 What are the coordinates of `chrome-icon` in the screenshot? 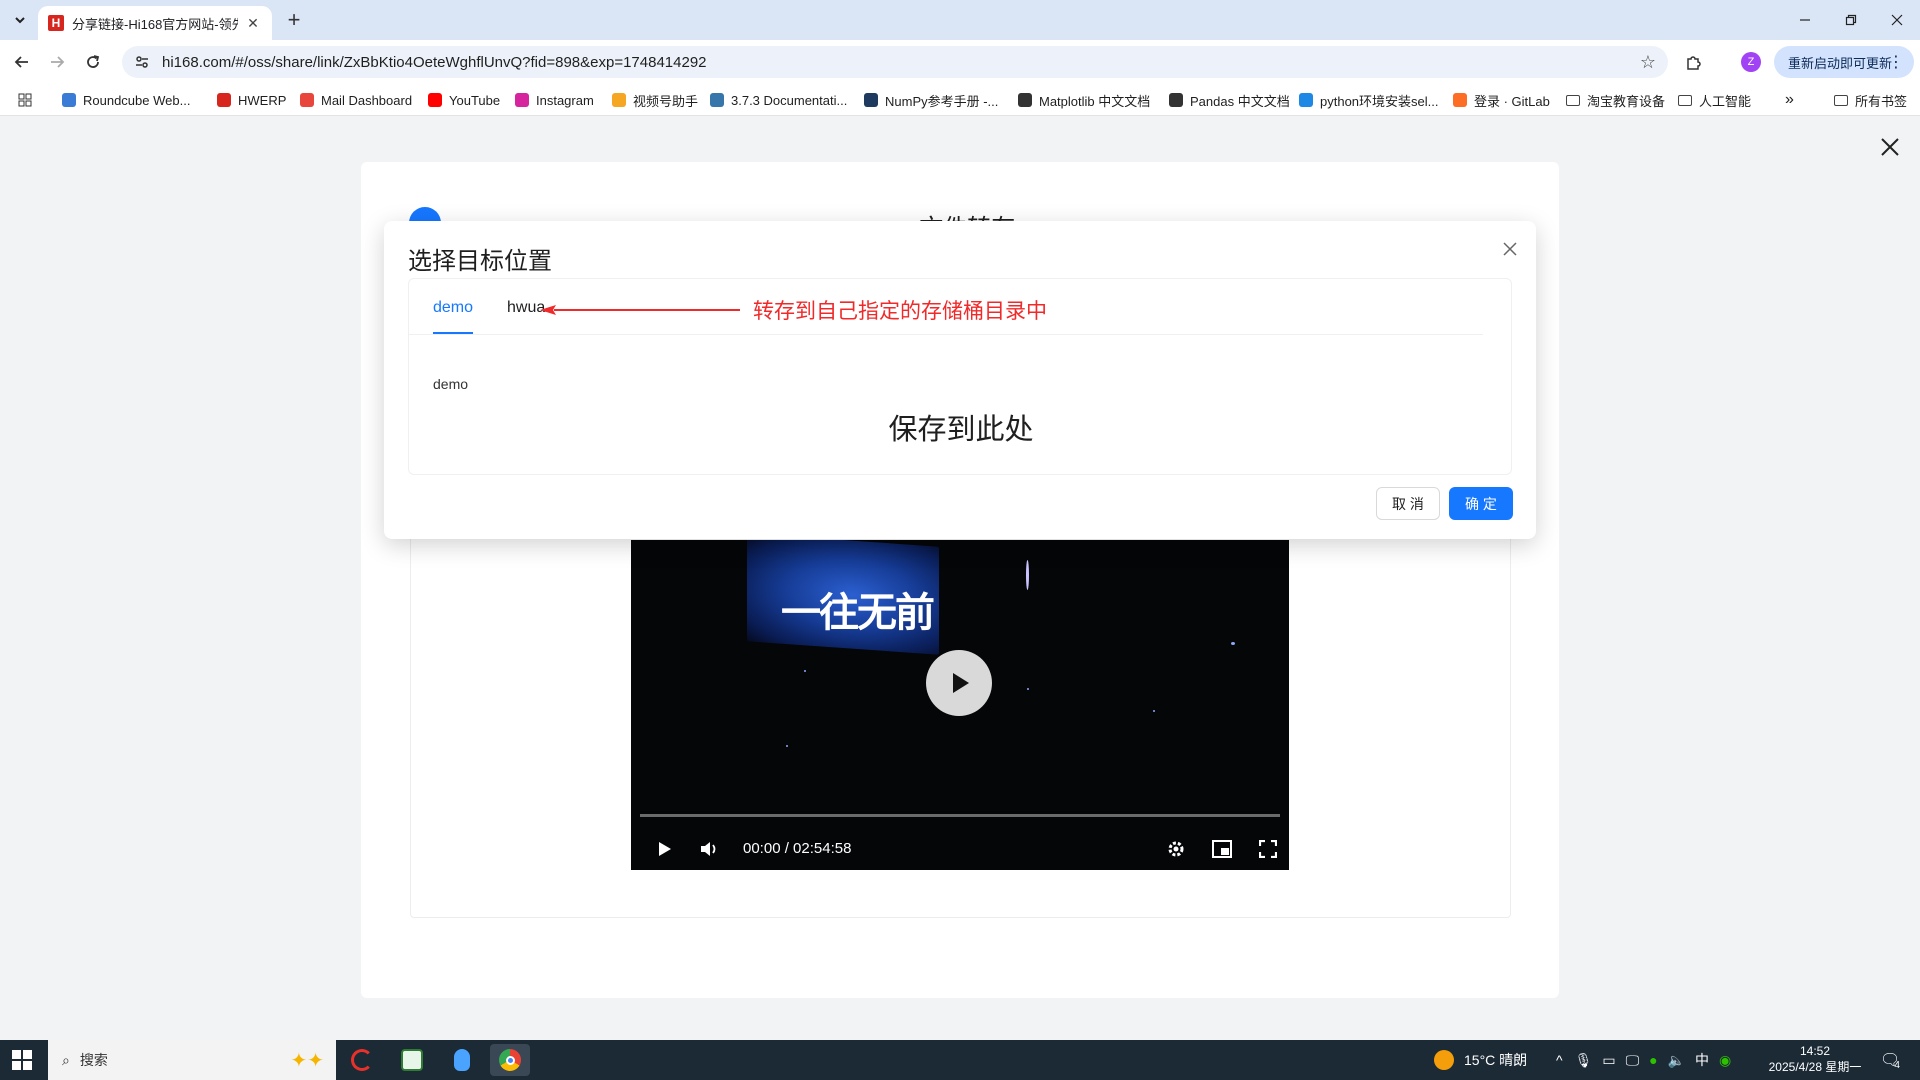 It's located at (510, 1060).